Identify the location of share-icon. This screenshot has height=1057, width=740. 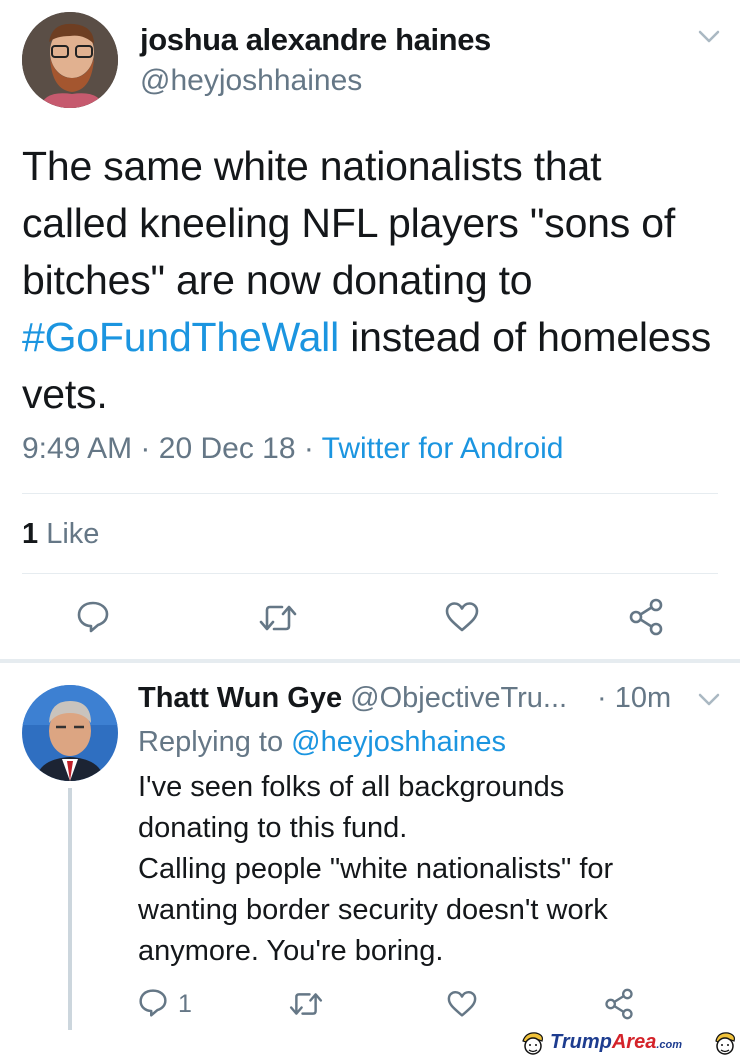
(646, 617).